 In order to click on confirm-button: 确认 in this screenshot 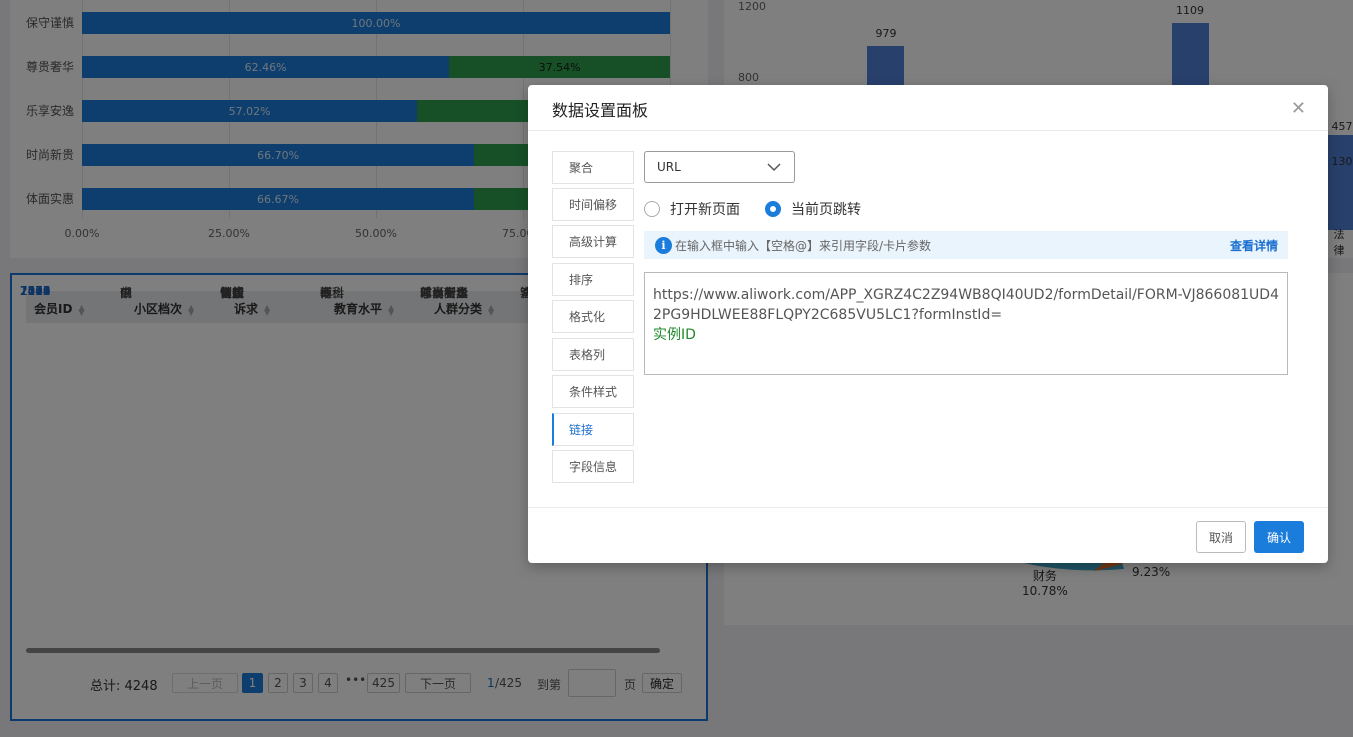, I will do `click(1279, 537)`.